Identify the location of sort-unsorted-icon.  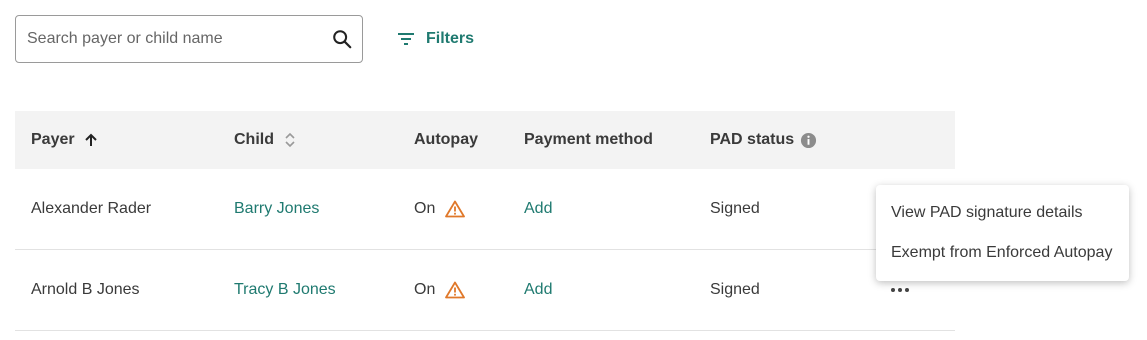
(290, 140).